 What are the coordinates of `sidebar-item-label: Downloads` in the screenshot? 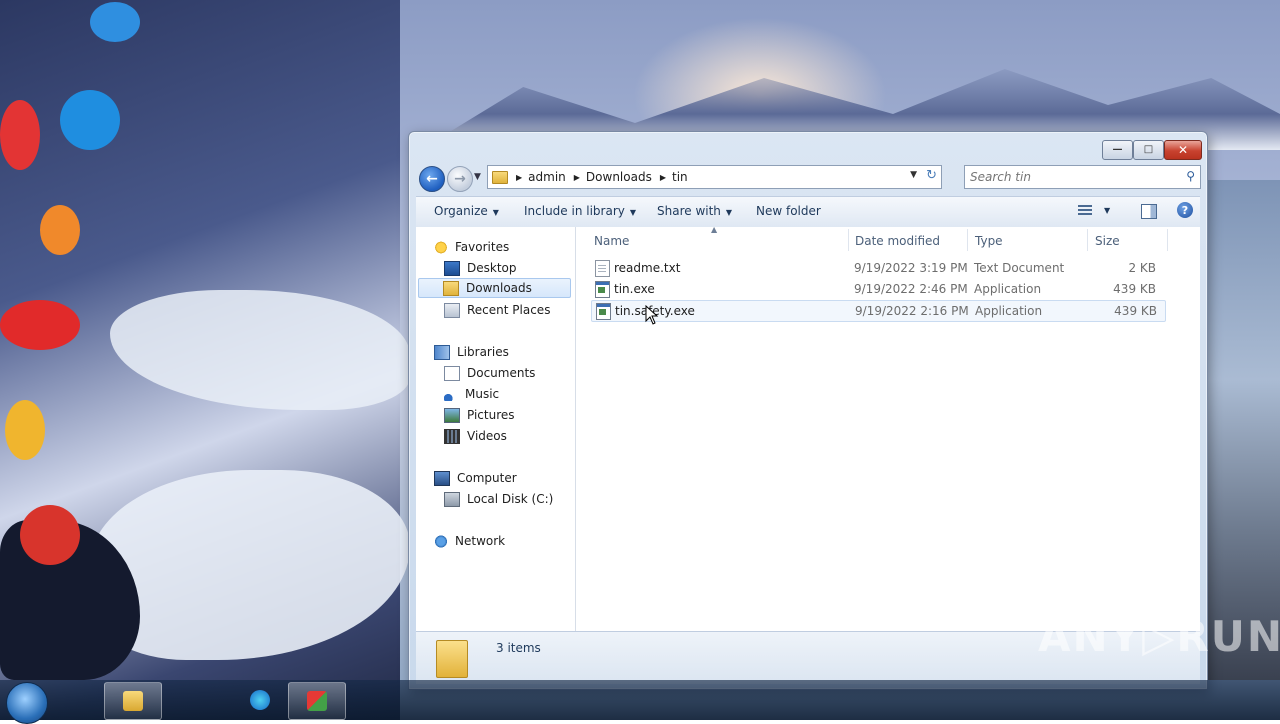 It's located at (499, 288).